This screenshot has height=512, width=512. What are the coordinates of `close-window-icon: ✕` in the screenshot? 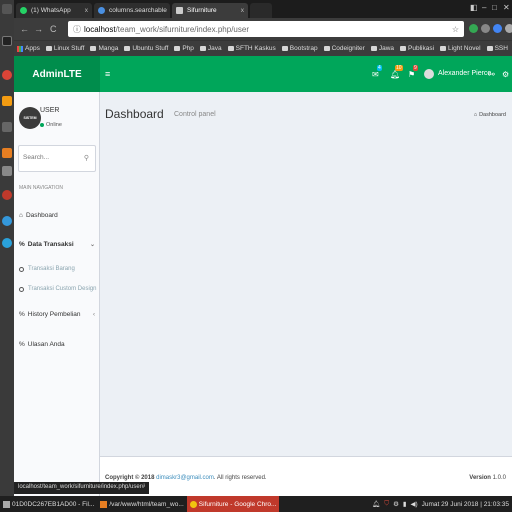 It's located at (506, 7).